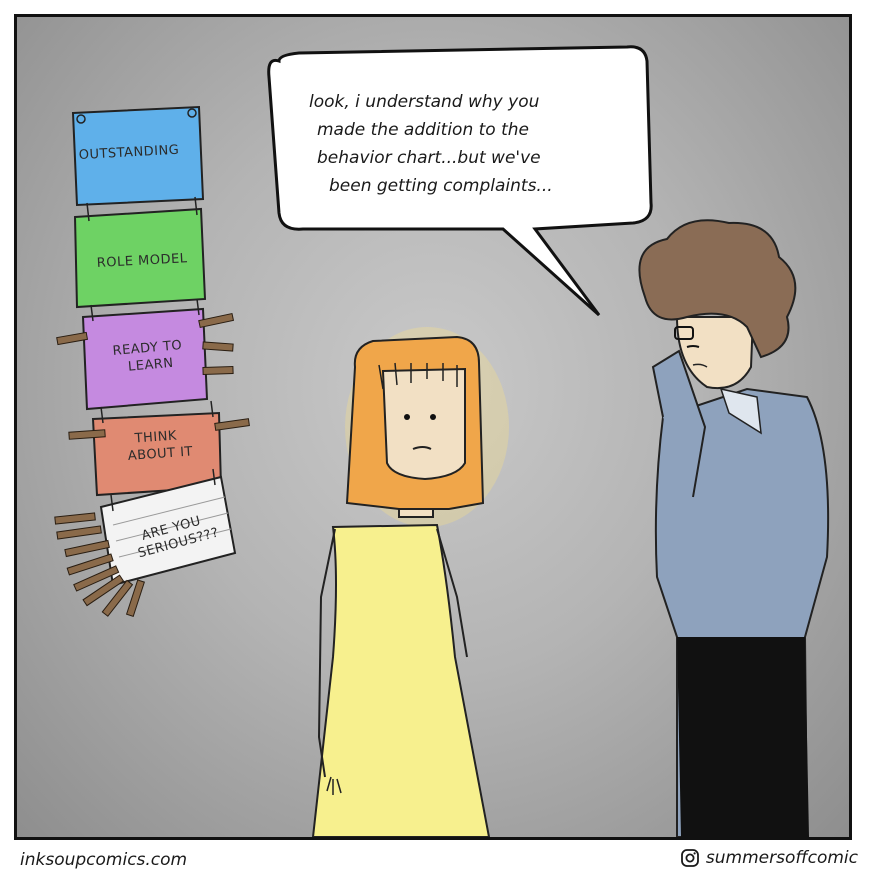  I want to click on chart-card-ready-to-learn: READY TO LEARN, so click(145, 354).